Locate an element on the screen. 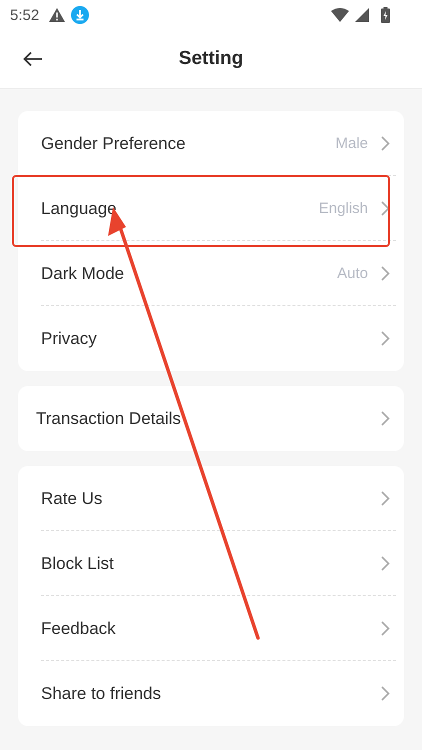 The height and width of the screenshot is (750, 422). settings-row: Gender Preference Male is located at coordinates (211, 143).